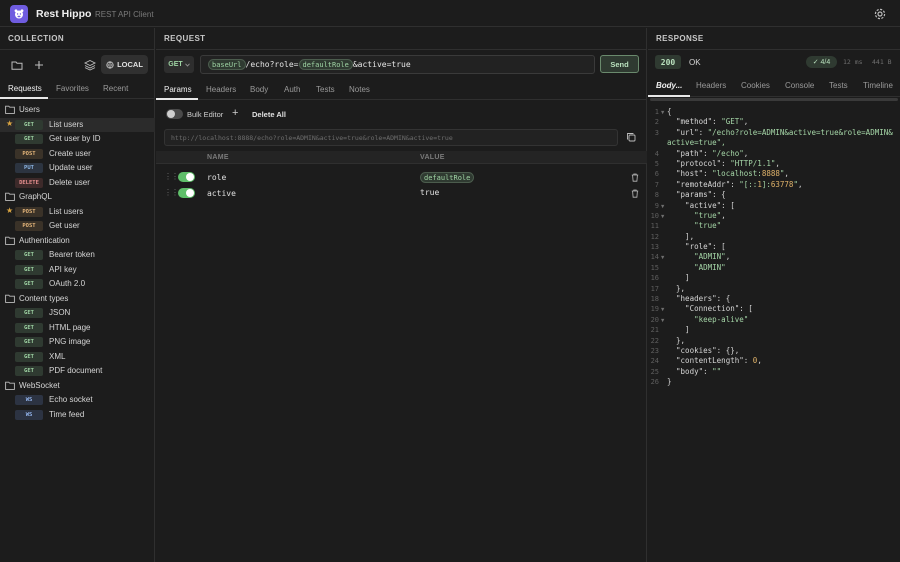 This screenshot has height=562, width=900. What do you see at coordinates (77, 357) in the screenshot?
I see `tree-request-item: GET XML` at bounding box center [77, 357].